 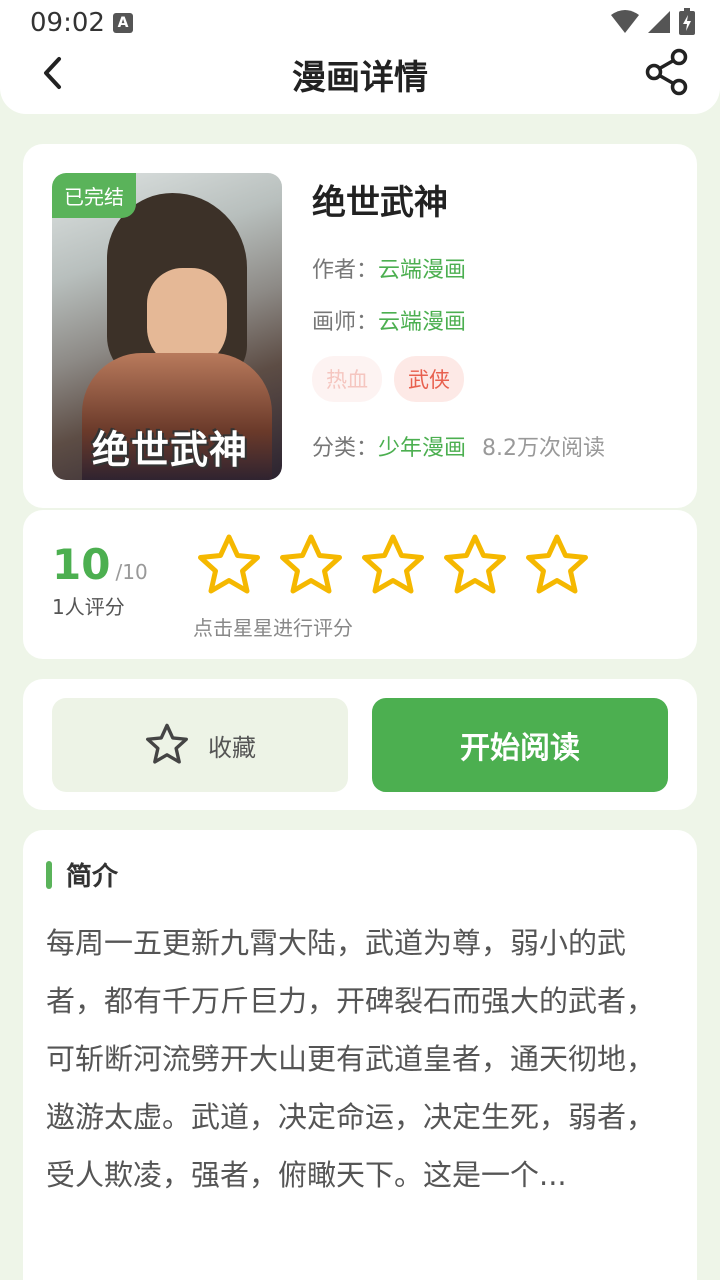 I want to click on rating-card: 10 /10 1人评分 点击星星进行评分, so click(x=360, y=584).